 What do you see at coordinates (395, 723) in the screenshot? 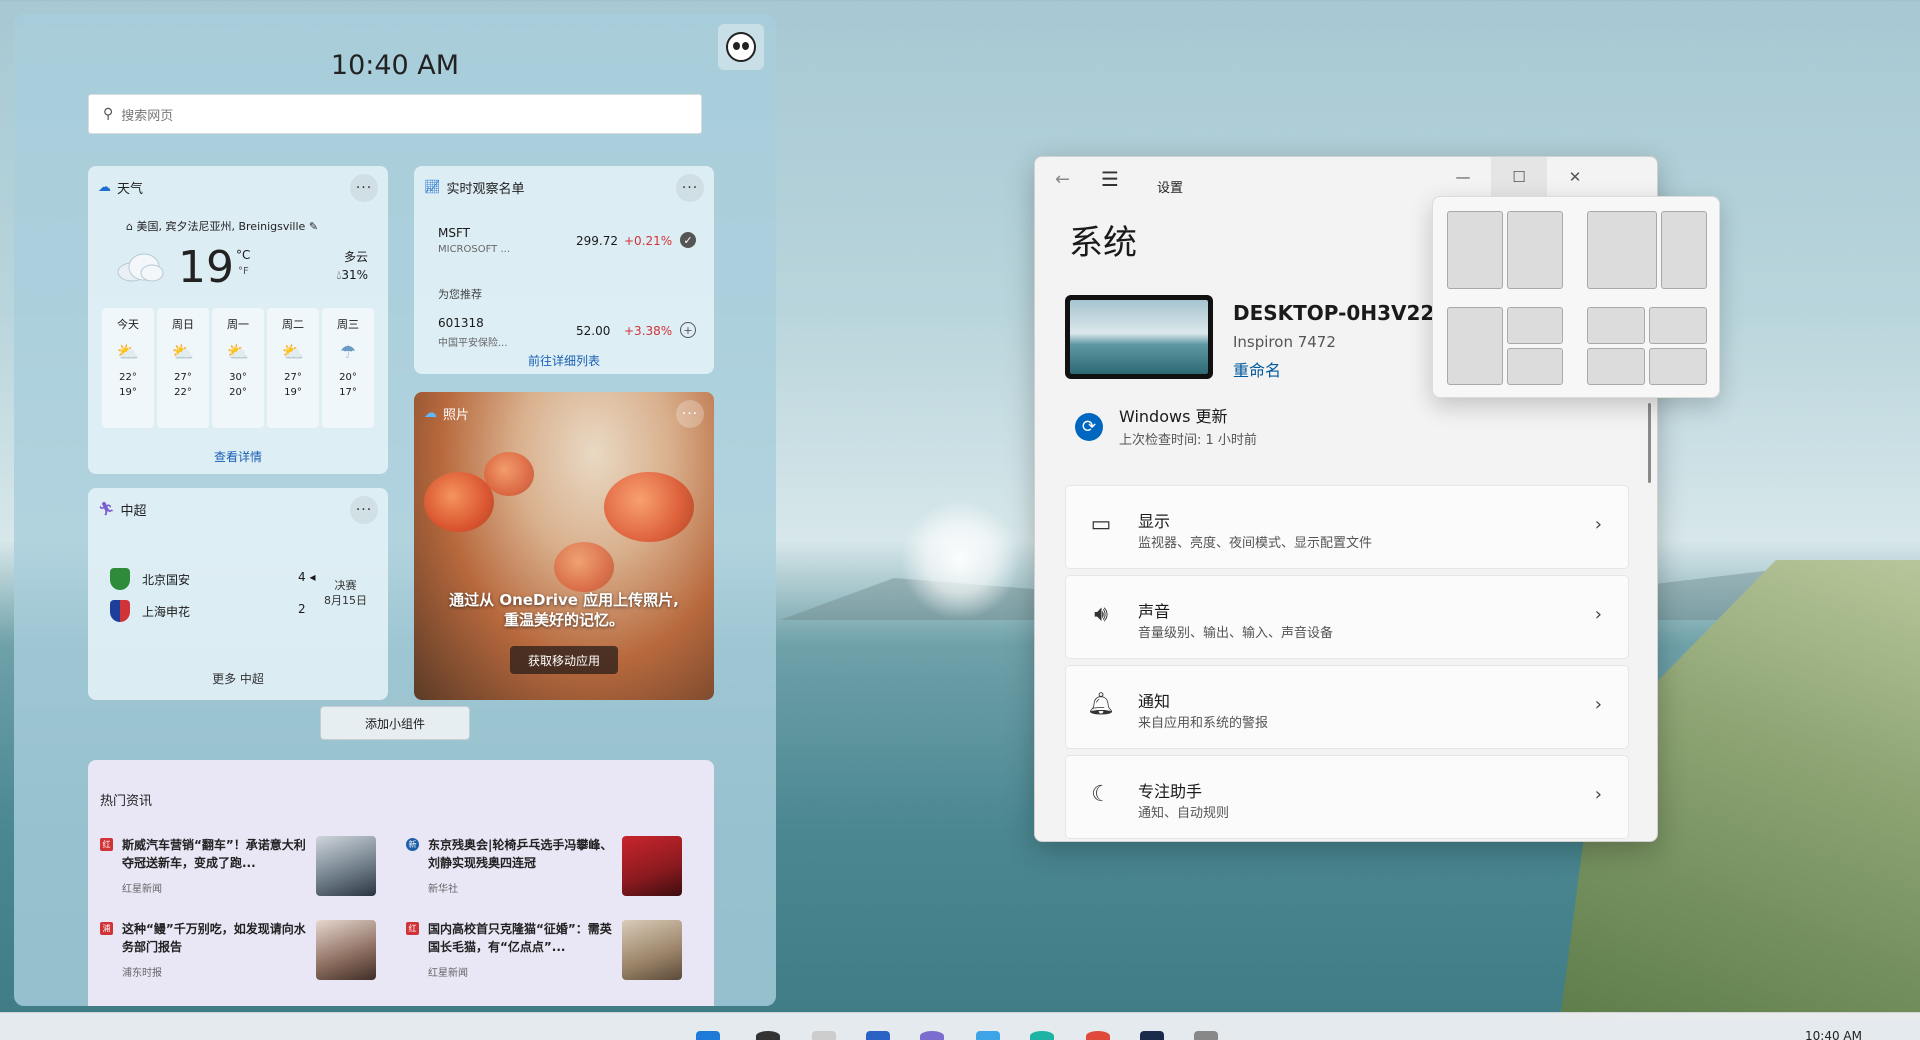
I see `add-widget-button: 添加小组件` at bounding box center [395, 723].